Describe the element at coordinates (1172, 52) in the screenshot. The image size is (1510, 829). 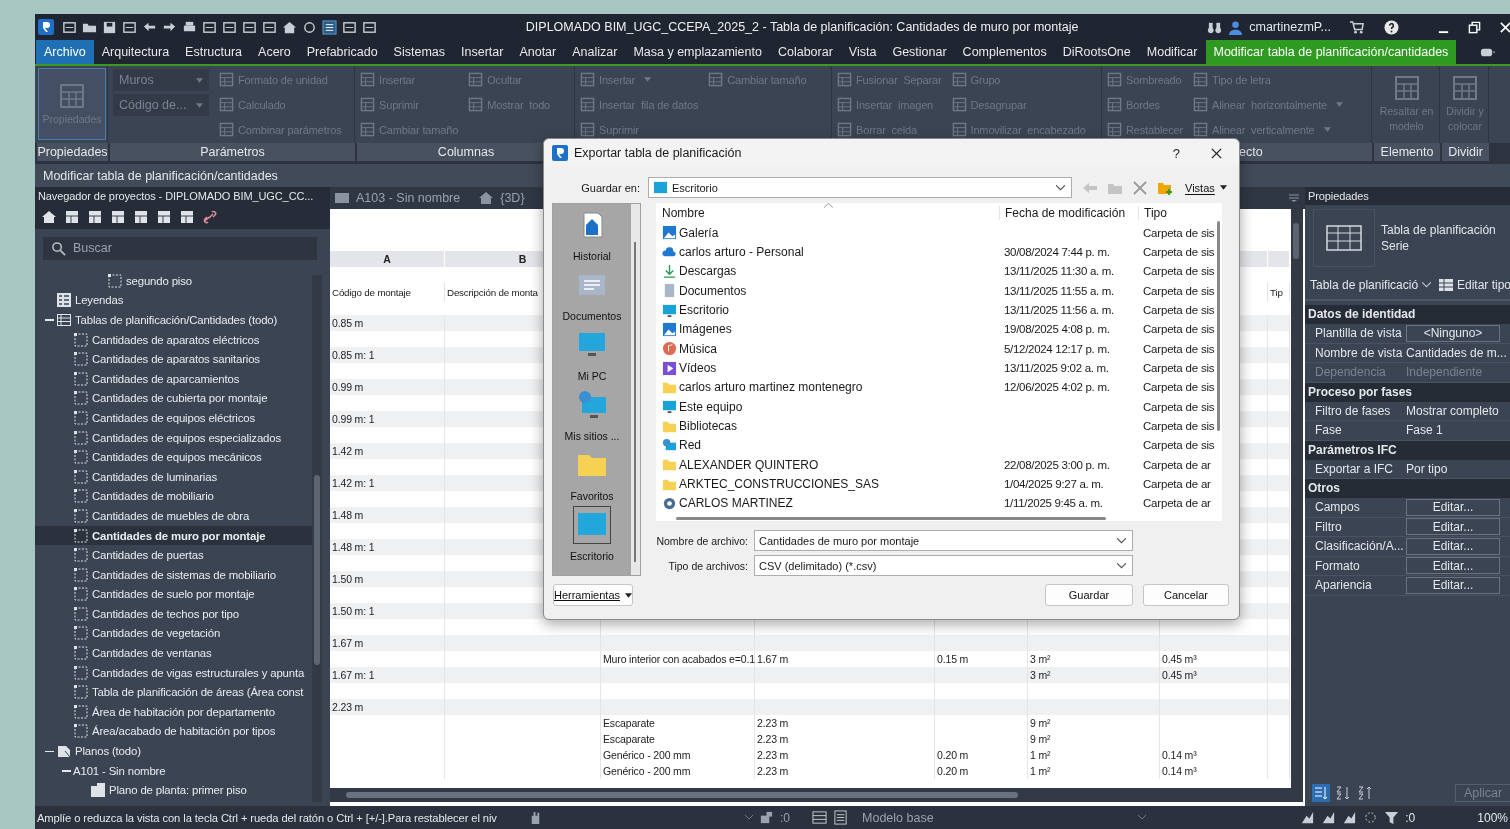
I see `ribbon-tab: Modificar` at that location.